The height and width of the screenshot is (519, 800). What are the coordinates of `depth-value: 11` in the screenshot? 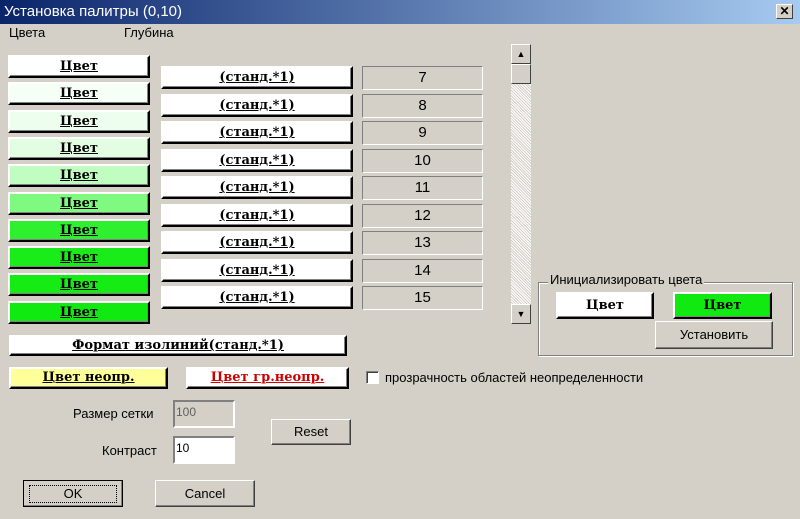 It's located at (422, 188).